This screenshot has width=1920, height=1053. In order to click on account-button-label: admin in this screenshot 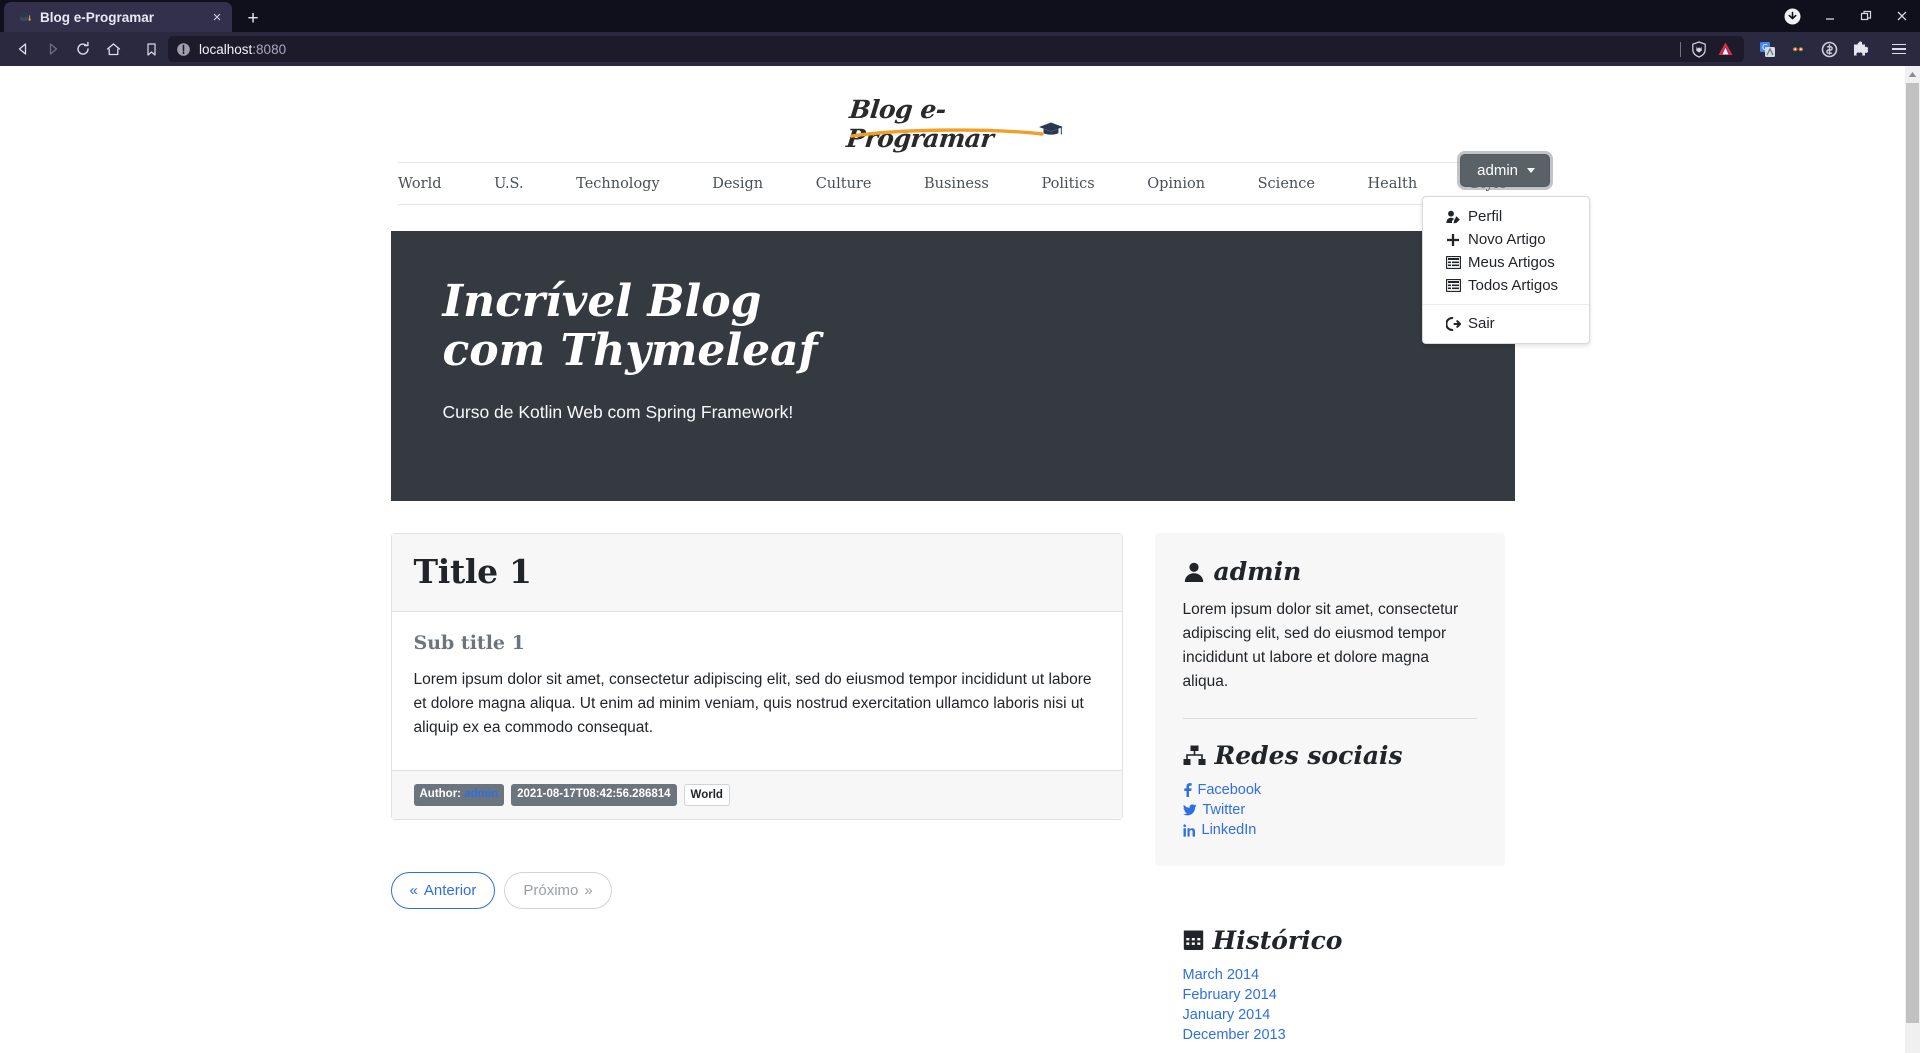, I will do `click(1497, 170)`.